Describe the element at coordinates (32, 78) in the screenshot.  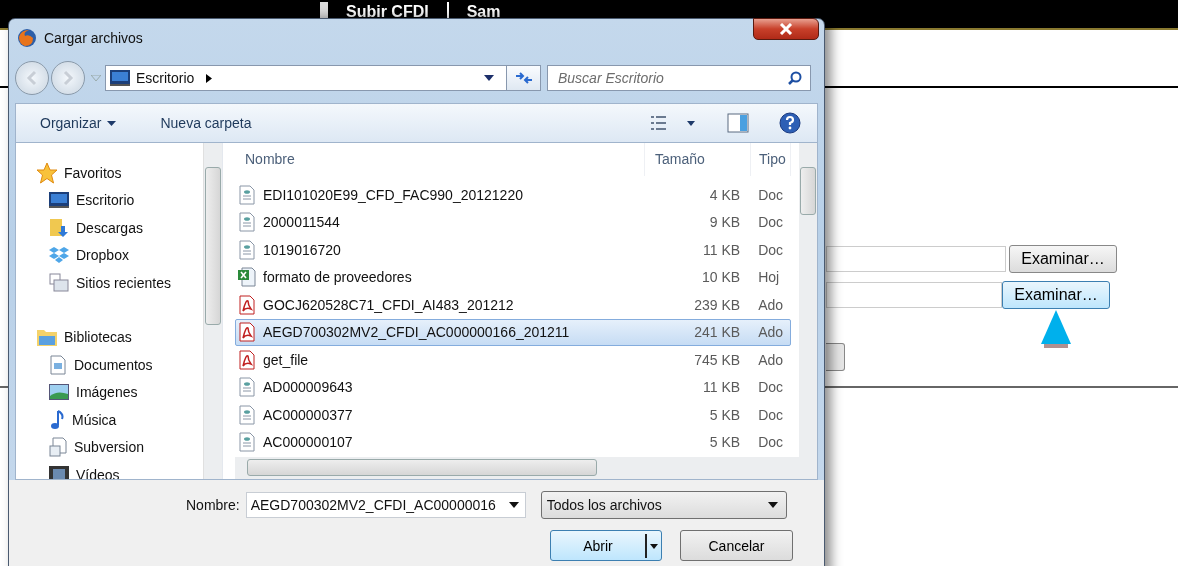
I see `back-button` at that location.